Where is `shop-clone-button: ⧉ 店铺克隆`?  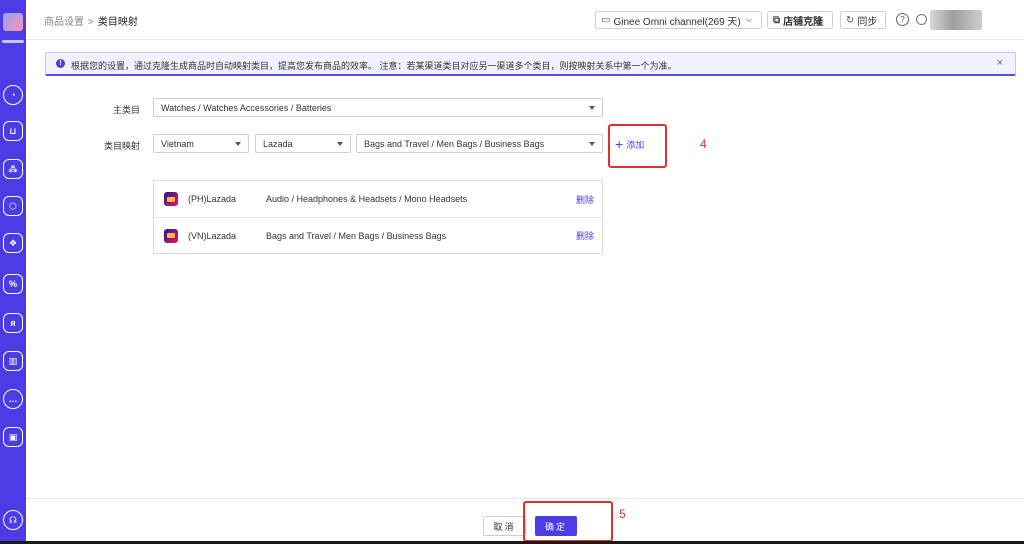 shop-clone-button: ⧉ 店铺克隆 is located at coordinates (800, 20).